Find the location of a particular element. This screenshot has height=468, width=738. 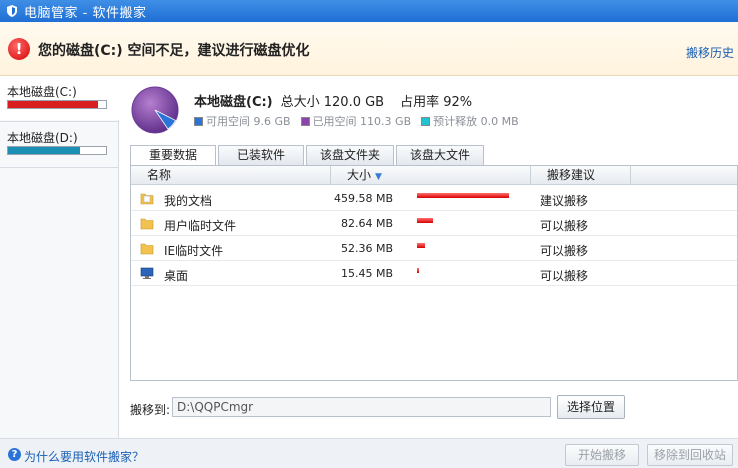

tab-important-data: 重要数据 is located at coordinates (173, 155).